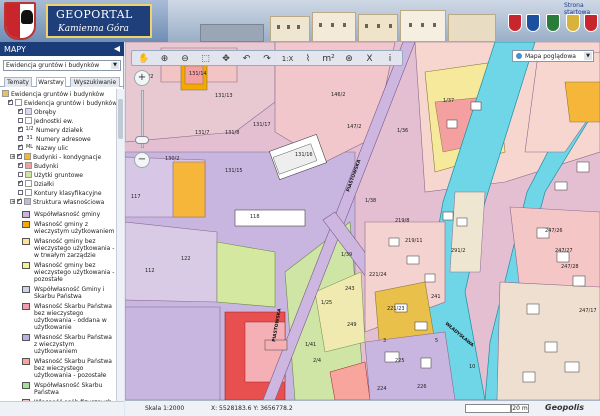 This screenshot has width=600, height=416. What do you see at coordinates (390, 59) in the screenshot?
I see `info-icon: i` at bounding box center [390, 59].